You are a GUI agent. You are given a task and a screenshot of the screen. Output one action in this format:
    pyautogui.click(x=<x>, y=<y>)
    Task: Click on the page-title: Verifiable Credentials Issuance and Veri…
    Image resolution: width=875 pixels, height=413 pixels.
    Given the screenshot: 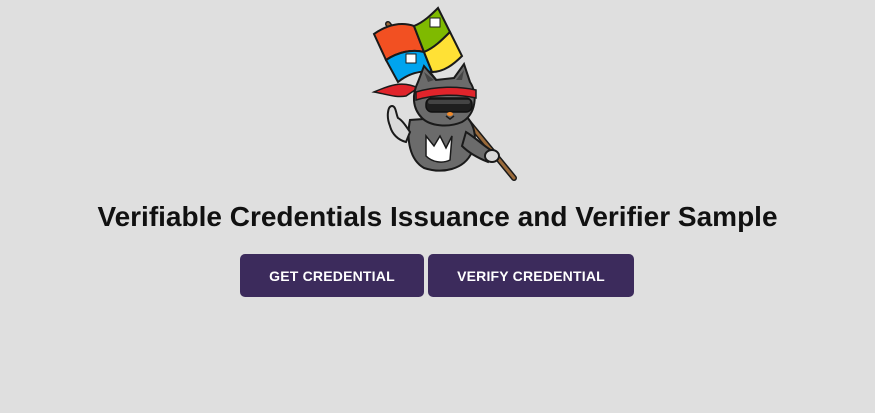 What is the action you would take?
    pyautogui.click(x=437, y=216)
    